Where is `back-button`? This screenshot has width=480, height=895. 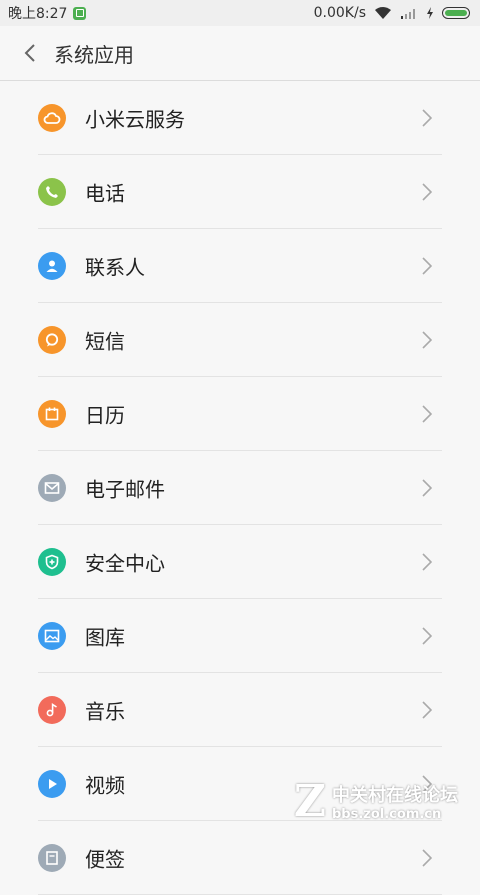 back-button is located at coordinates (30, 53).